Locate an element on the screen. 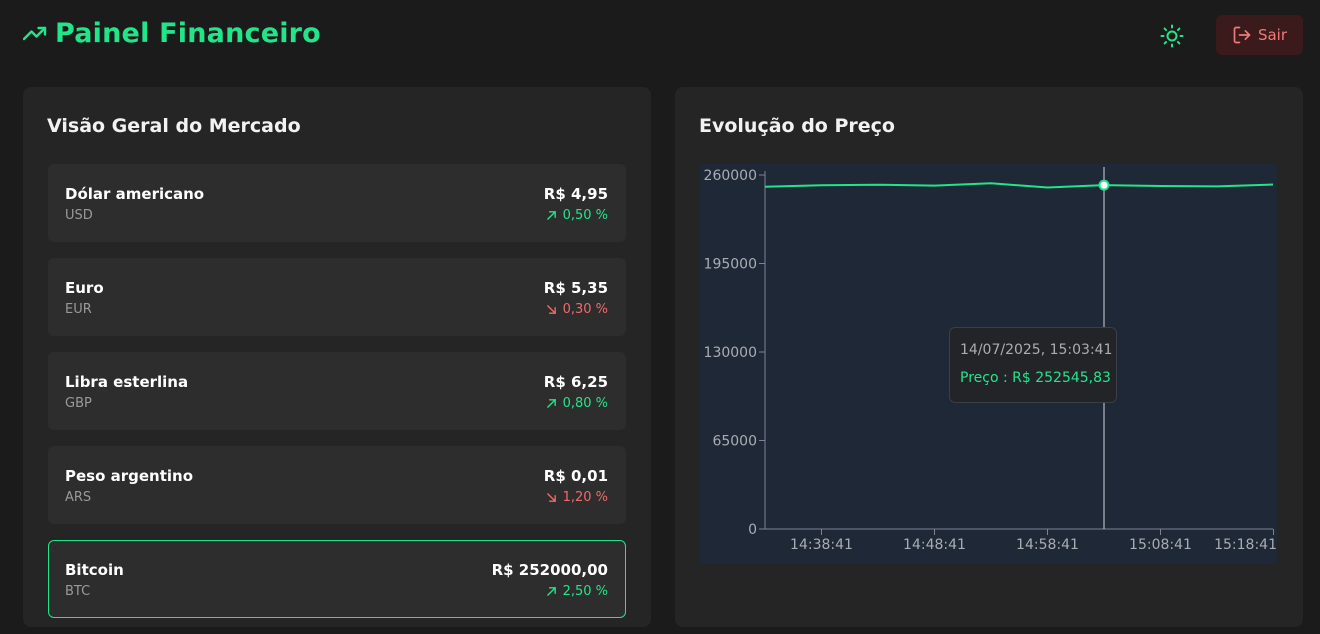  market-card: Peso argentino ARS R$ 0,01 1,20 % is located at coordinates (337, 485).